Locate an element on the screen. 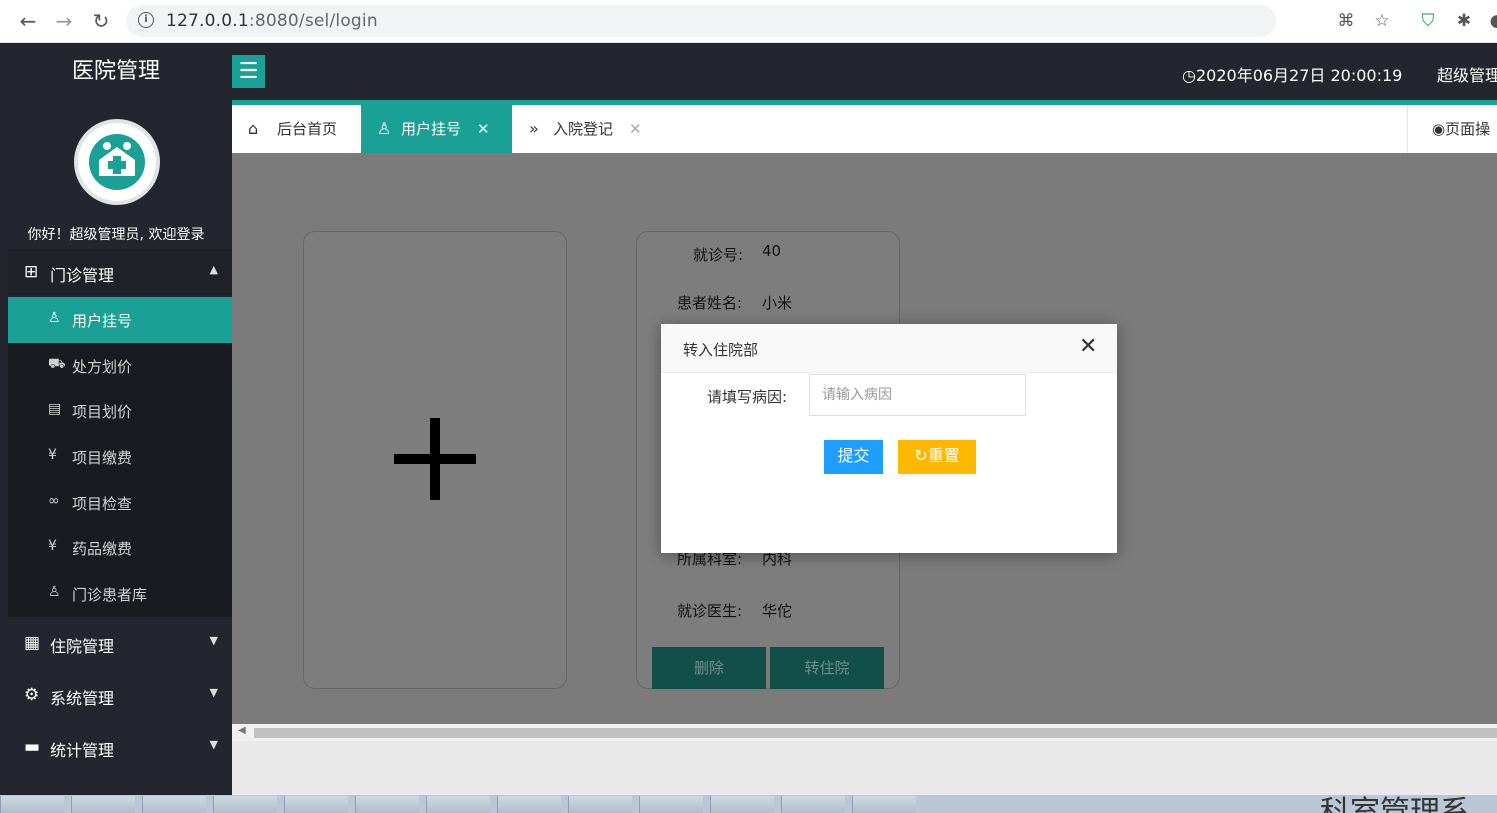 This screenshot has width=1497, height=813. scroll-left-icon: ◀ is located at coordinates (242, 730).